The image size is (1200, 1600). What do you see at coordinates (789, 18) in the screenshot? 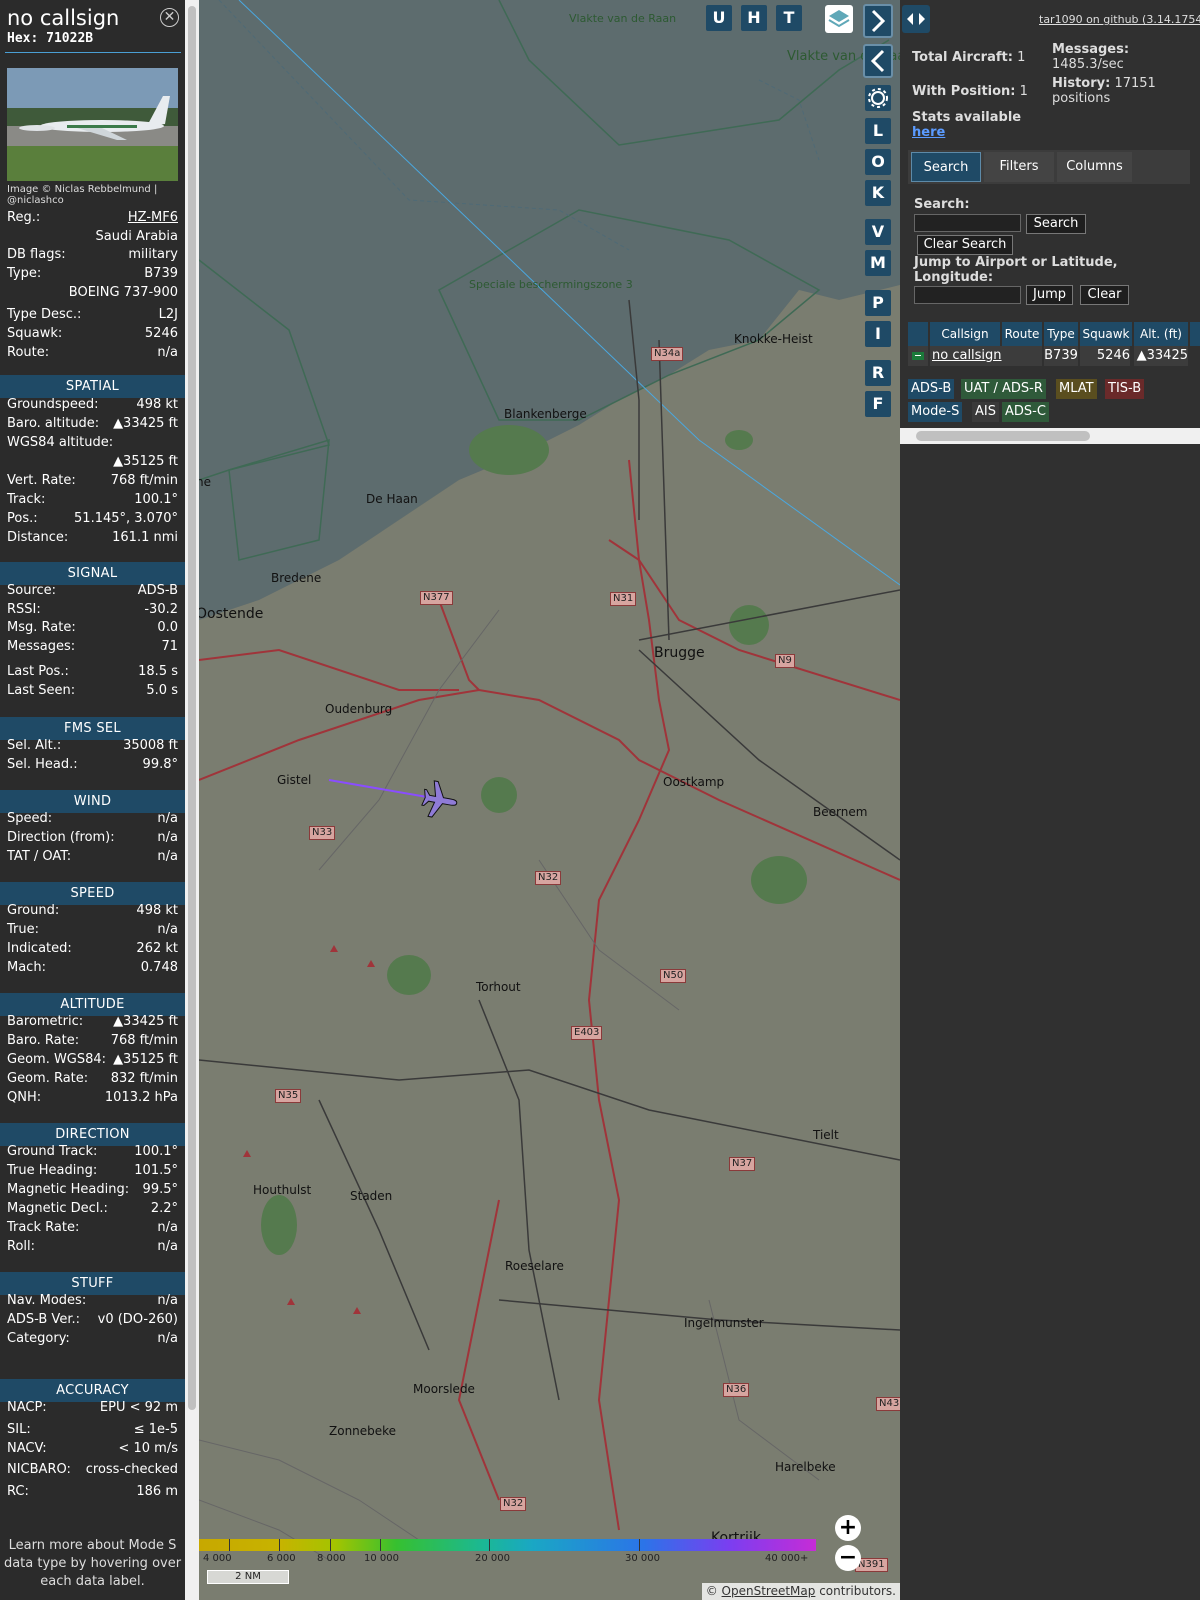
I see `toggle-t-button: T` at bounding box center [789, 18].